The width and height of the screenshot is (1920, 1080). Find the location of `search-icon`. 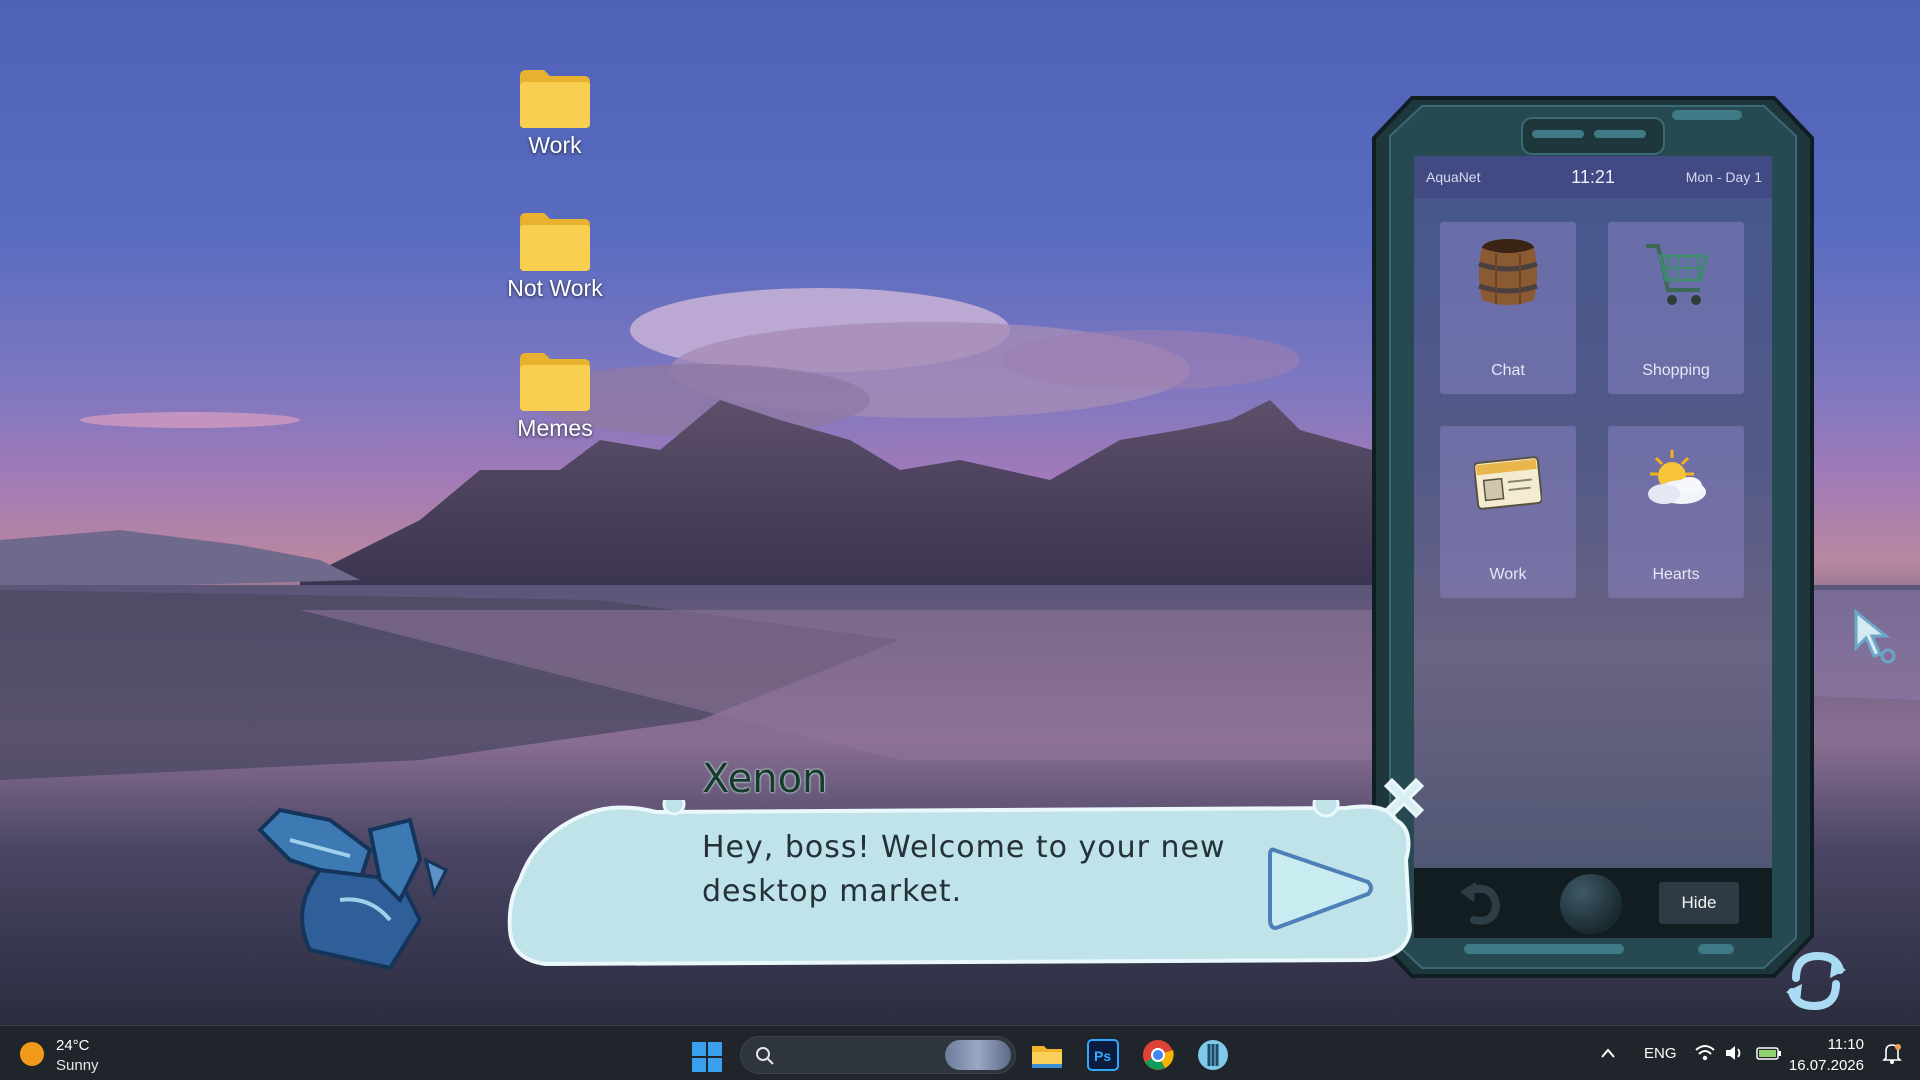

search-icon is located at coordinates (765, 1056).